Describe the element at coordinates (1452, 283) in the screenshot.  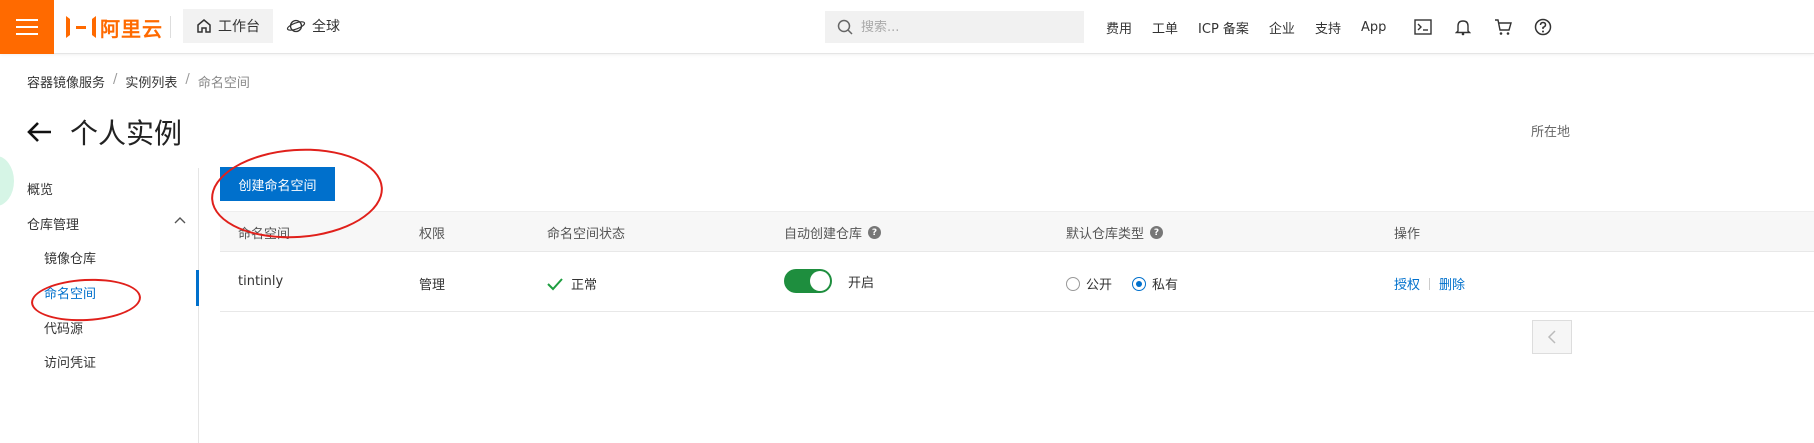
I see `delete-link: 删除` at that location.